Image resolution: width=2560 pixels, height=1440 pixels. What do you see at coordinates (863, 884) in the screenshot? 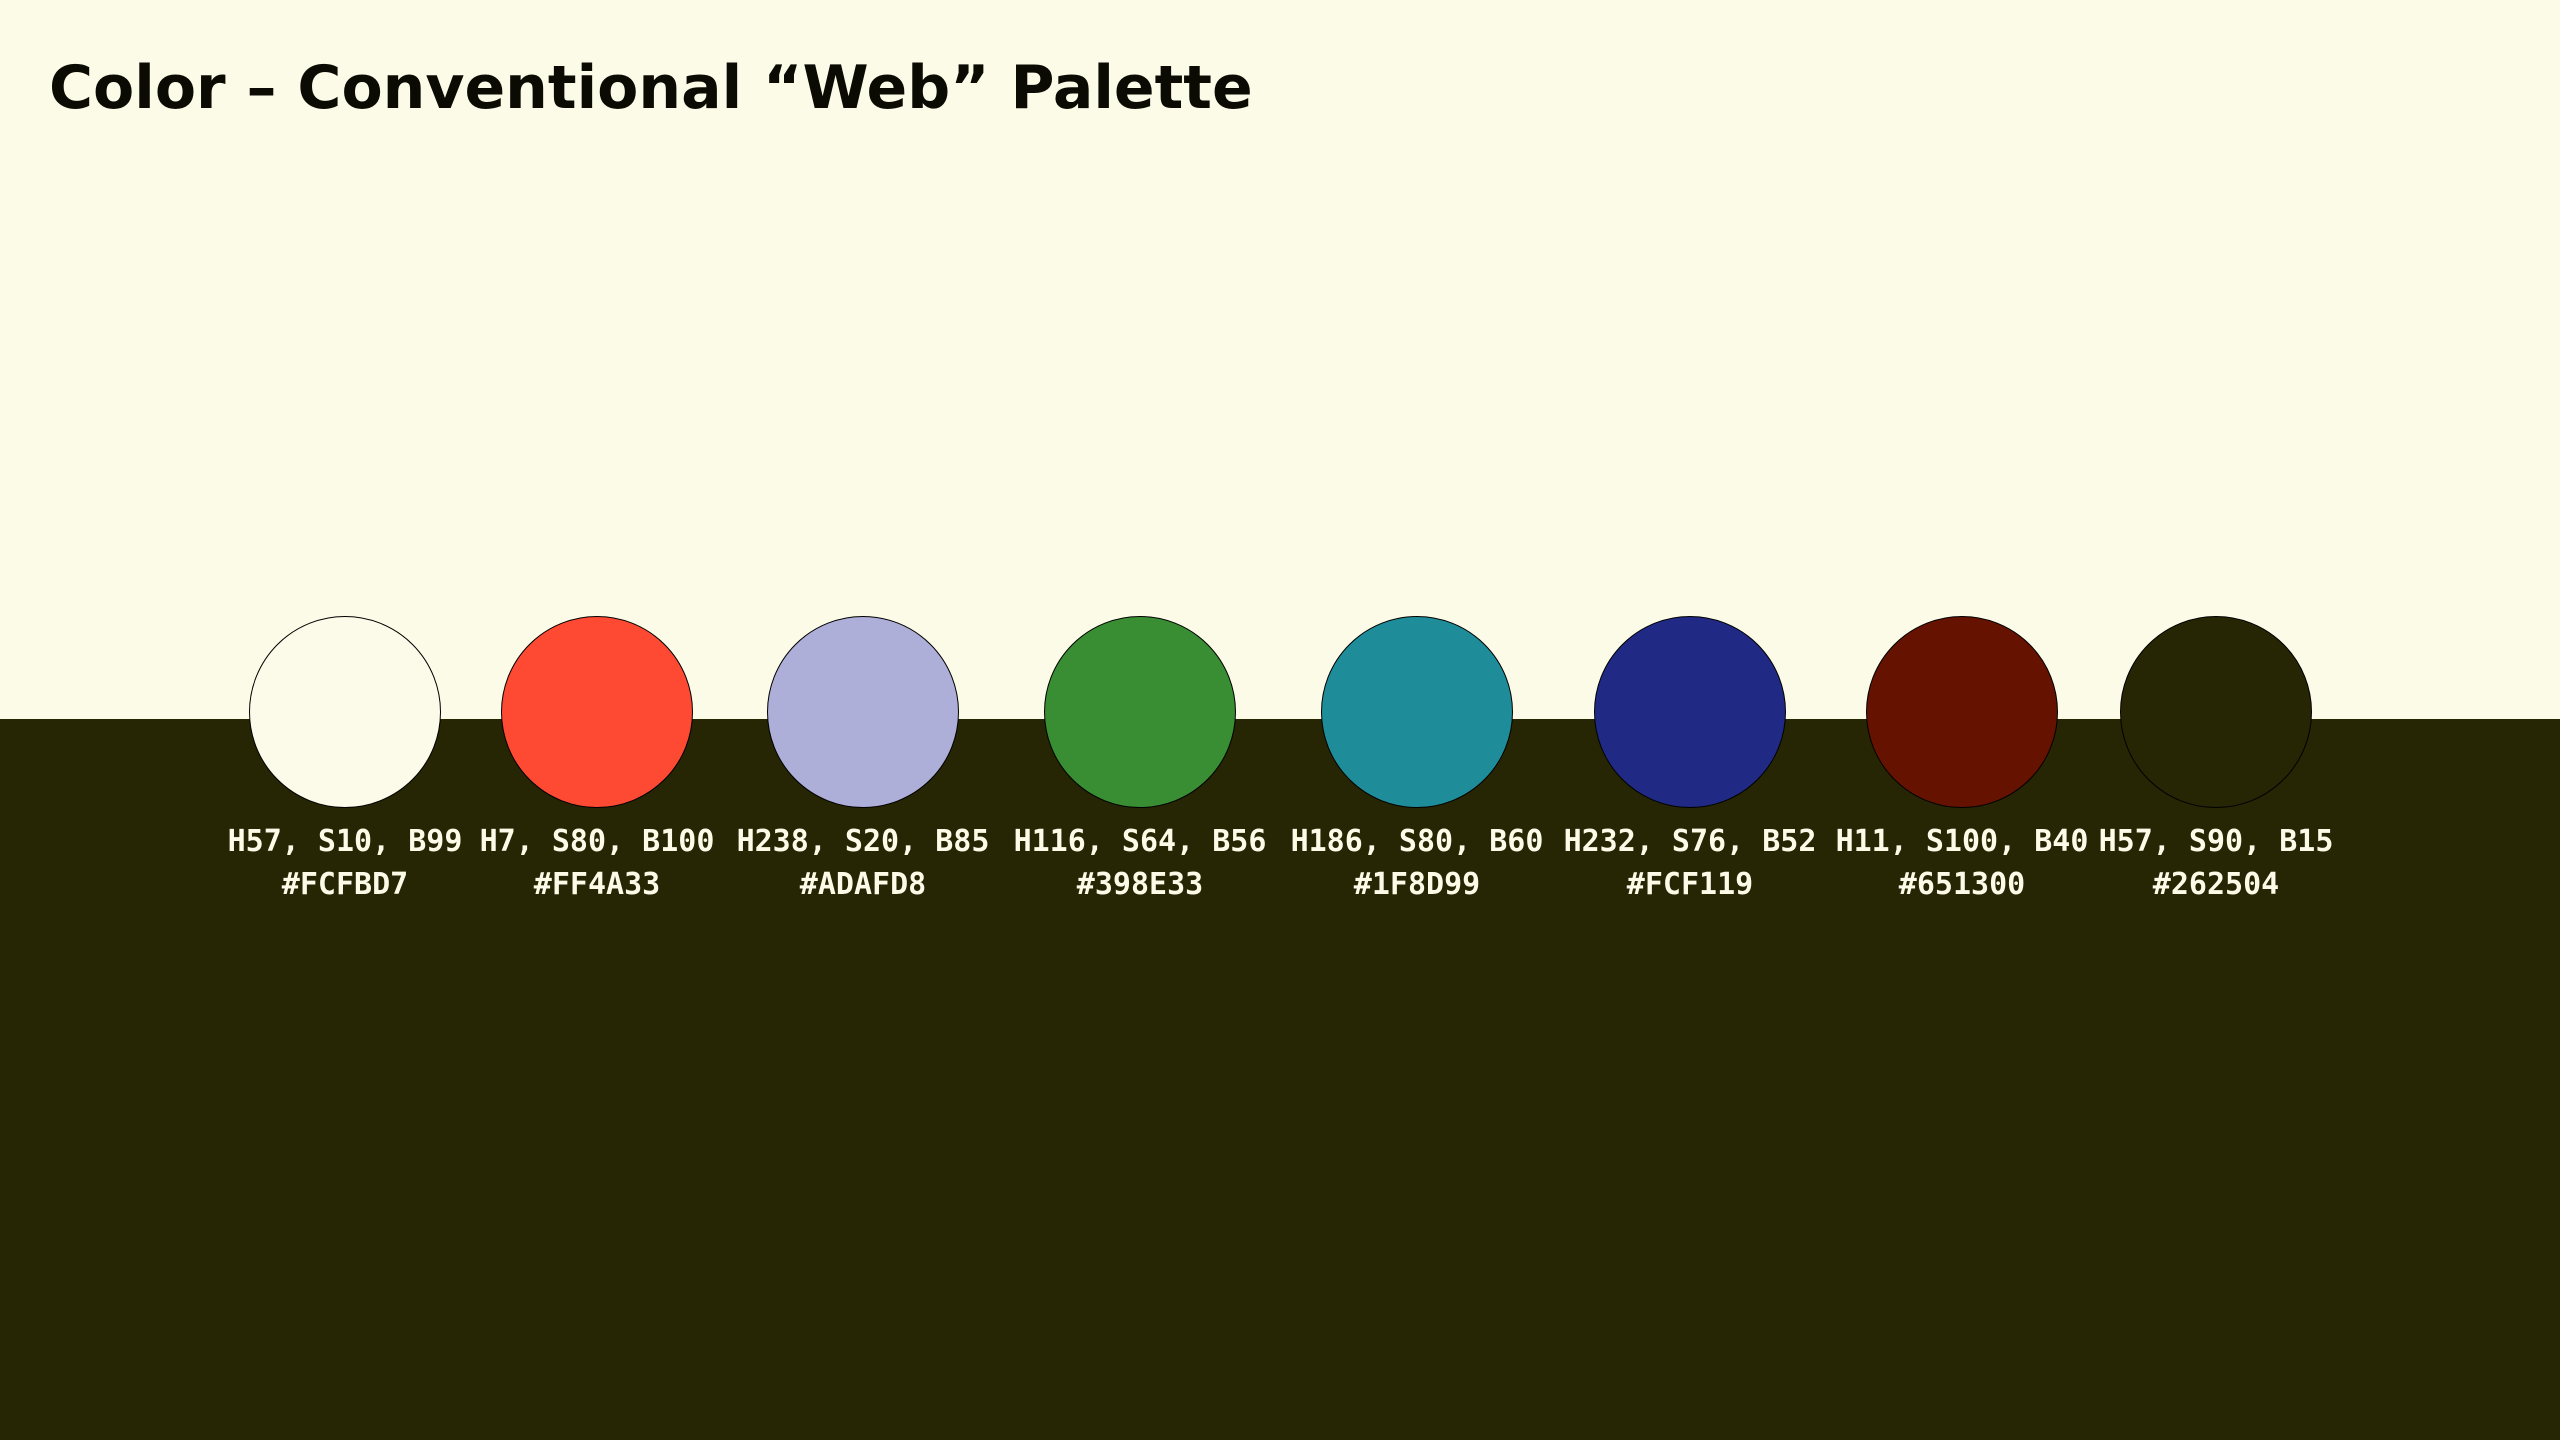
I see `swatch-hex-label: #ADAFD8` at bounding box center [863, 884].